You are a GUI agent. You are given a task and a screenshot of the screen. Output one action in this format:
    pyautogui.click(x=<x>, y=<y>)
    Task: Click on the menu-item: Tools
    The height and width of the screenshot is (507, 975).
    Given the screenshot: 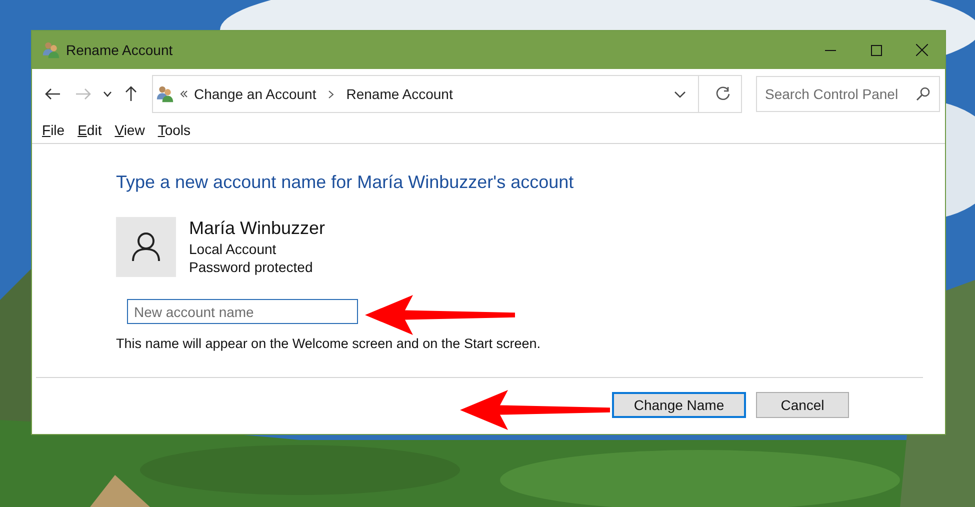 What is the action you would take?
    pyautogui.click(x=174, y=130)
    